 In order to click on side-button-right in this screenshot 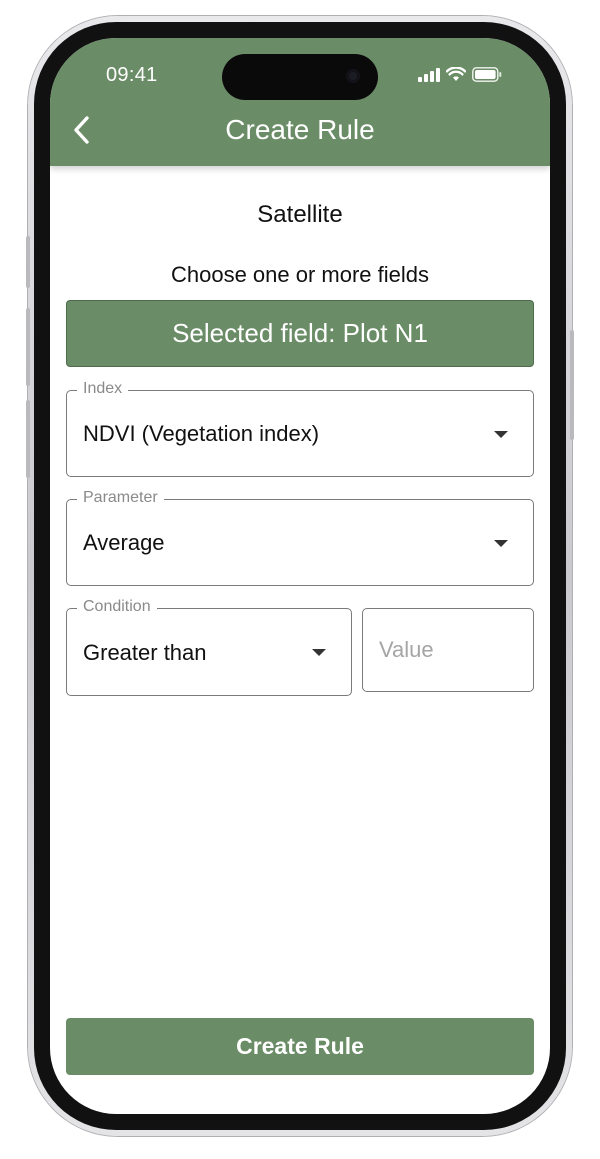, I will do `click(572, 385)`.